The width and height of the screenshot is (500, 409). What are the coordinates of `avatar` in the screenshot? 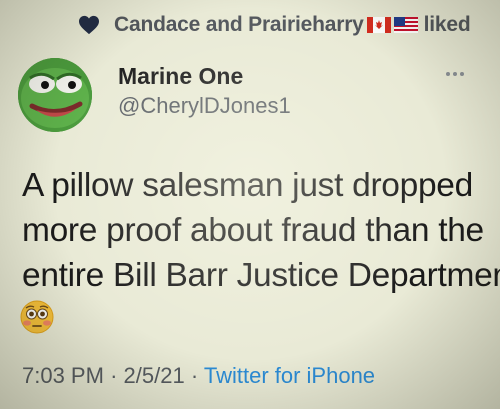 It's located at (55, 95).